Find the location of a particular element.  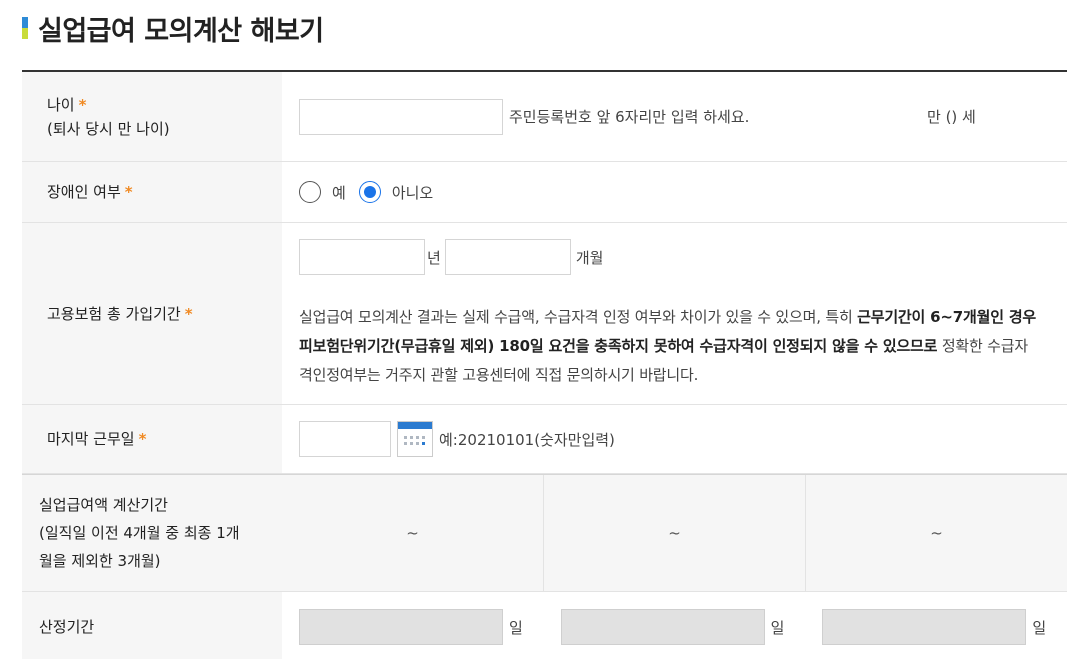

radio-no is located at coordinates (369, 192).